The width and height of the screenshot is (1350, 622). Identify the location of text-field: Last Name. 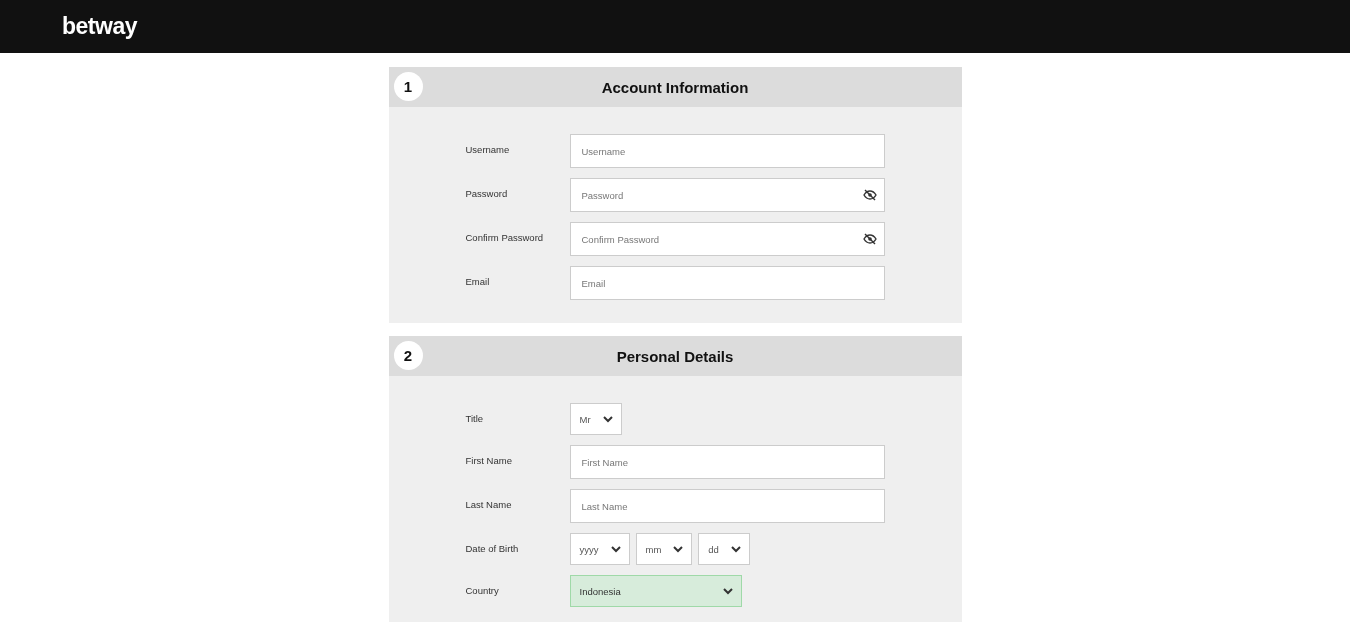
(727, 506).